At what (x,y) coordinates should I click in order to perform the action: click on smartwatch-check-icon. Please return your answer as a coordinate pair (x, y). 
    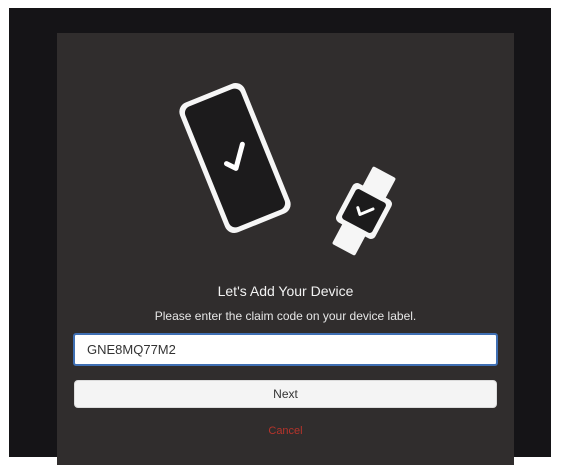
    Looking at the image, I should click on (364, 211).